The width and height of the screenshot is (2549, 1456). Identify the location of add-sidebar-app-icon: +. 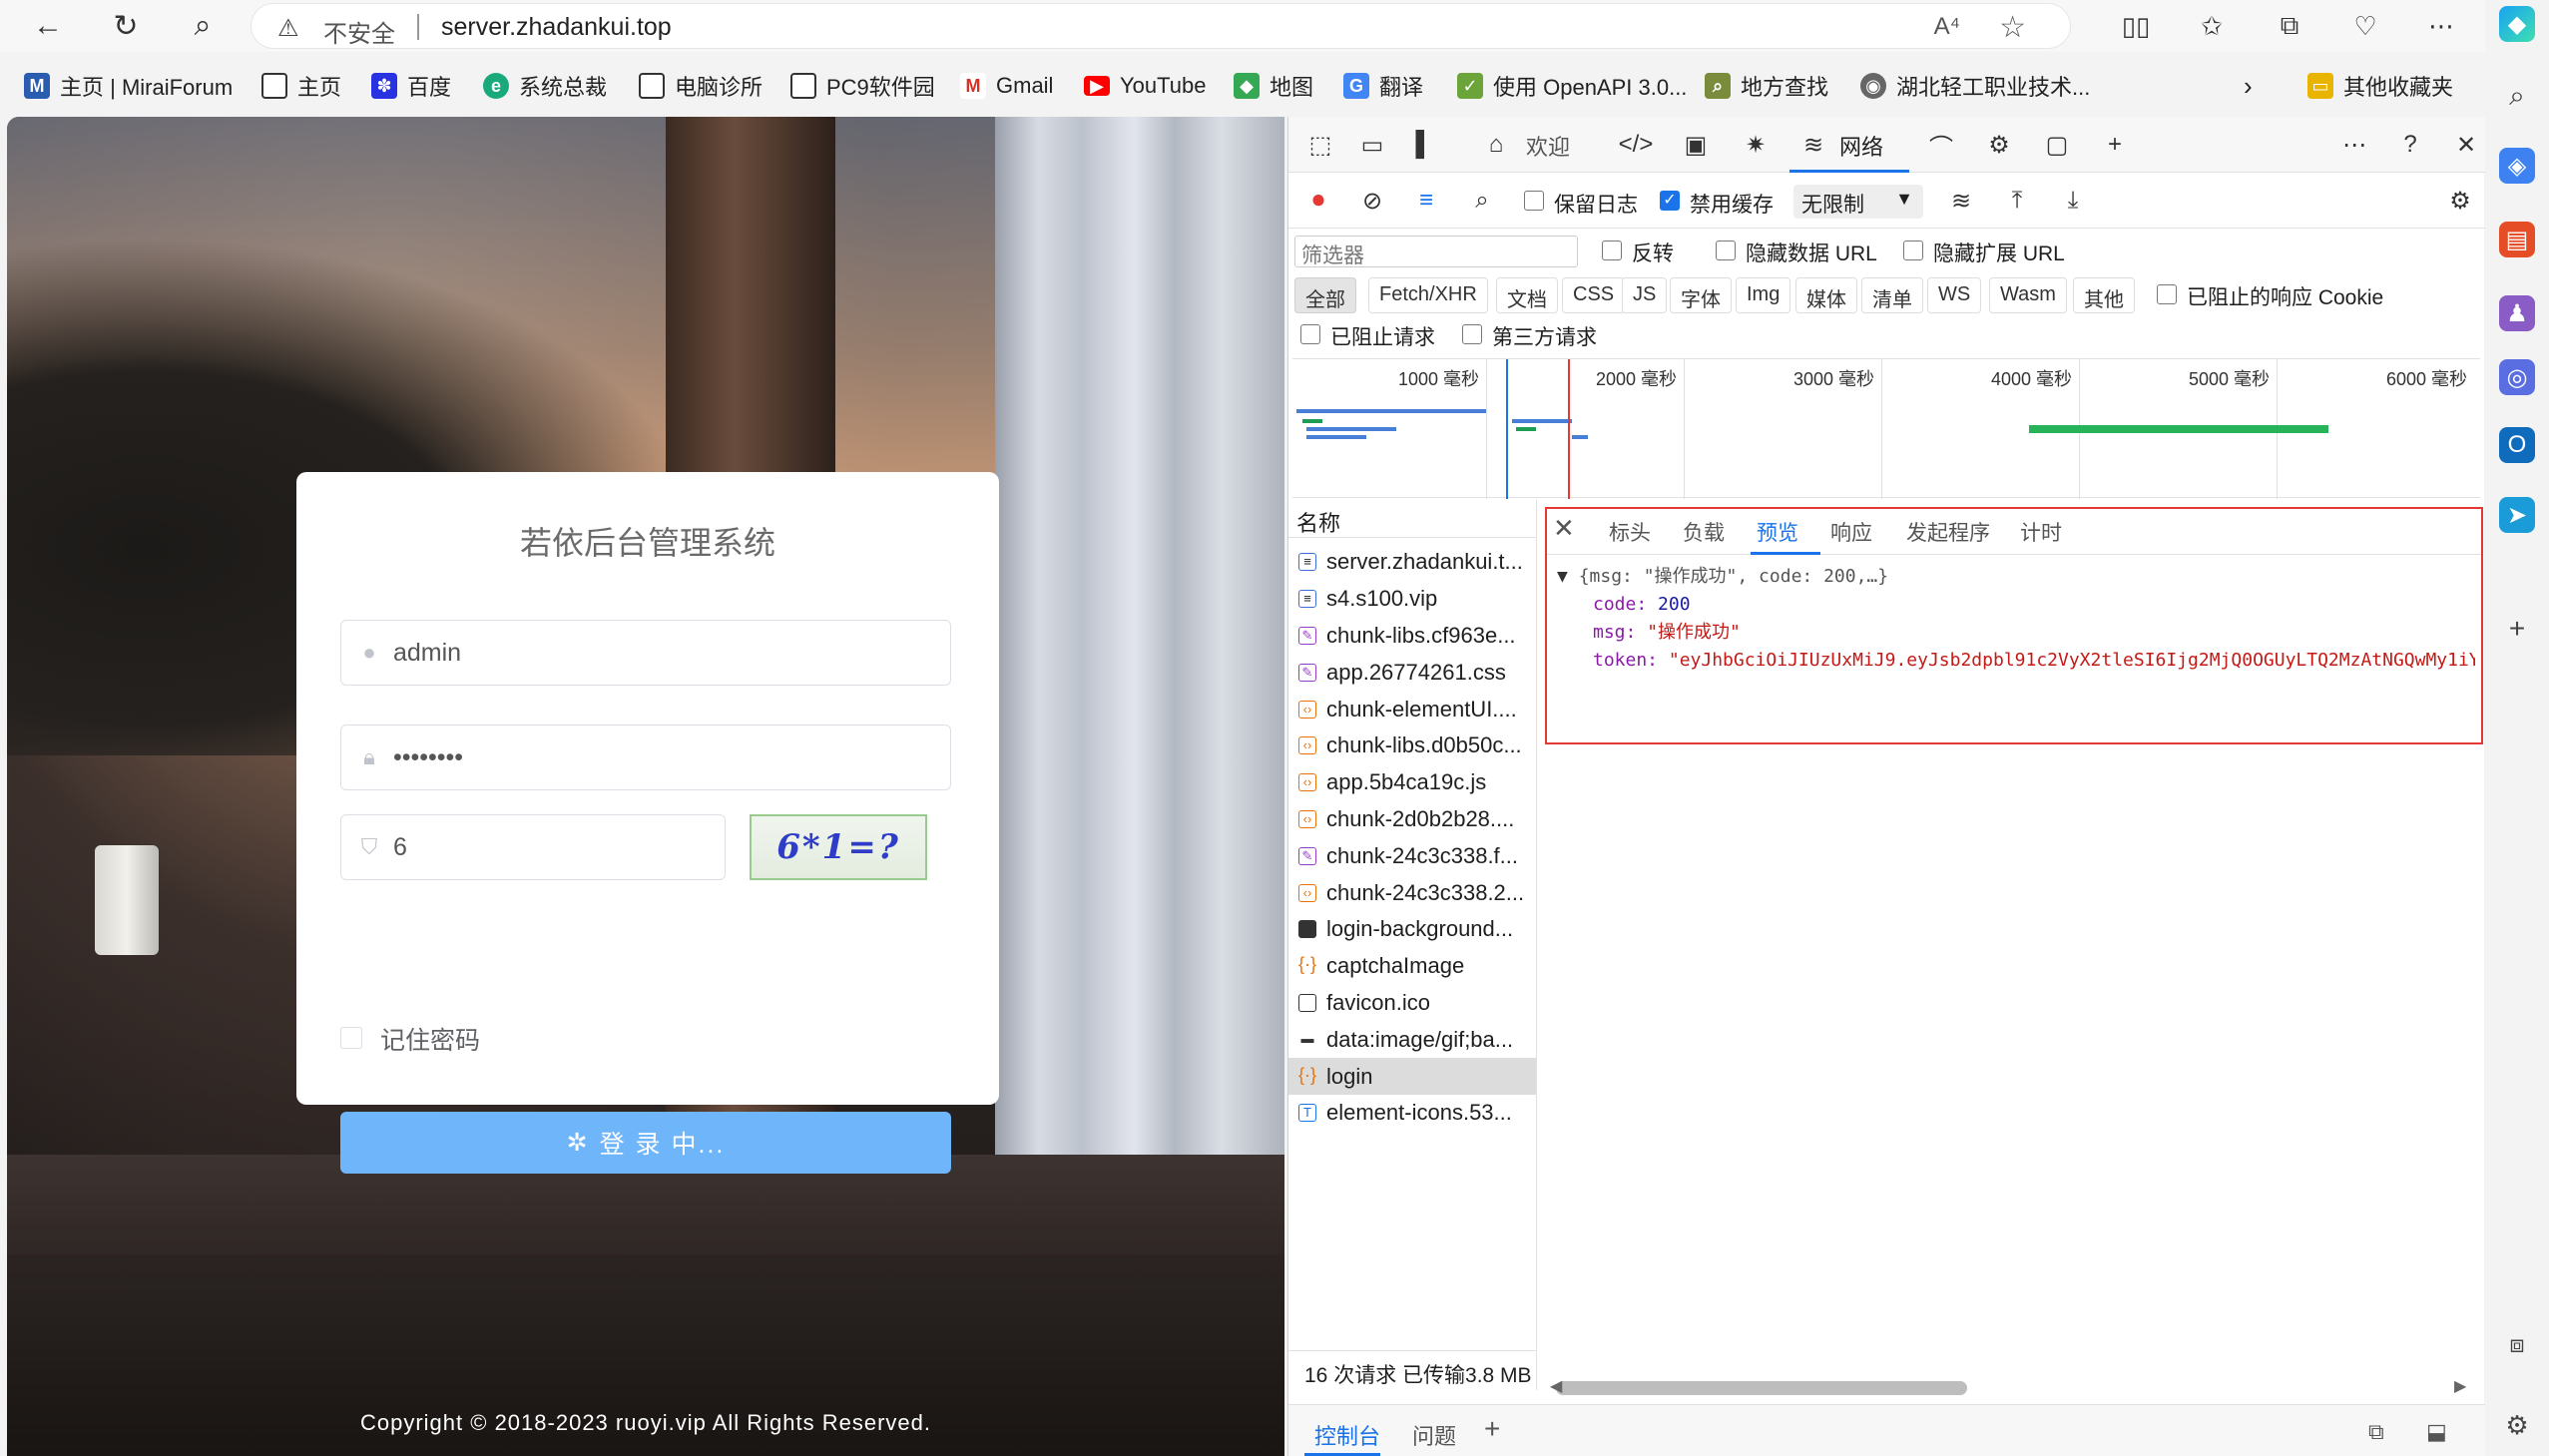
(2517, 629).